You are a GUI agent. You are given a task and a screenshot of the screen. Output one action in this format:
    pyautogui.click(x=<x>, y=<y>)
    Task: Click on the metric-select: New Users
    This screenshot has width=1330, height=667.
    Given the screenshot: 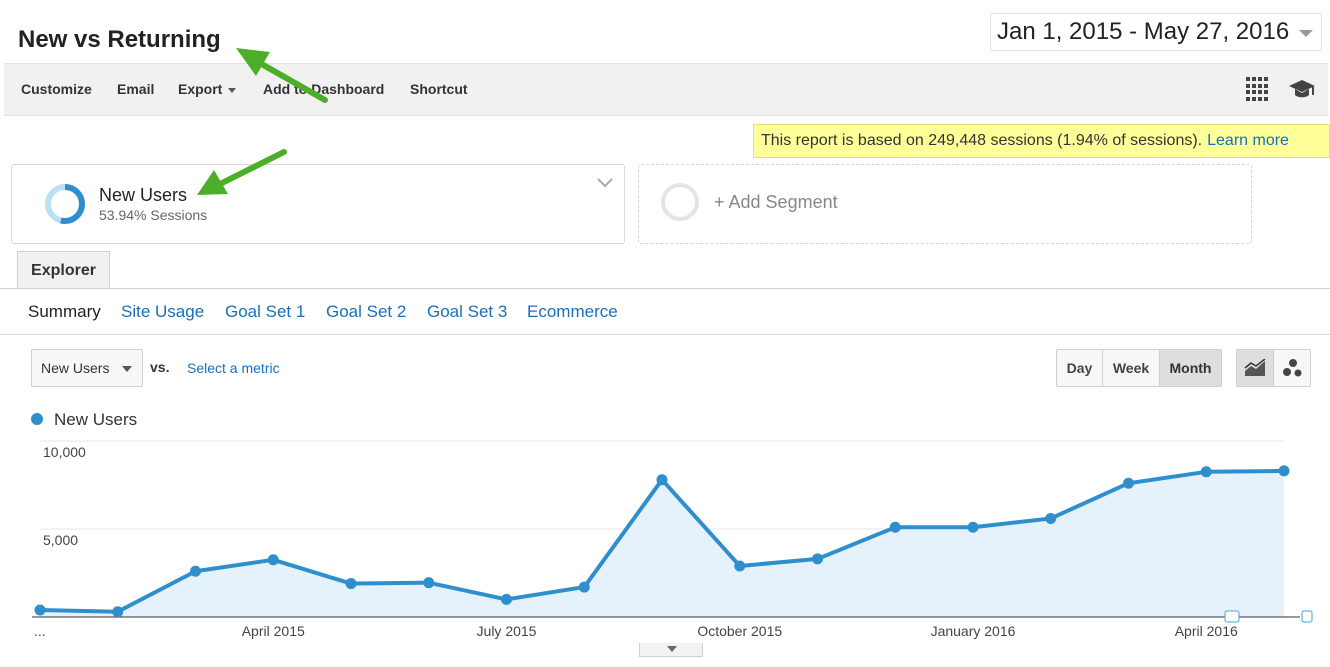 What is the action you would take?
    pyautogui.click(x=87, y=368)
    